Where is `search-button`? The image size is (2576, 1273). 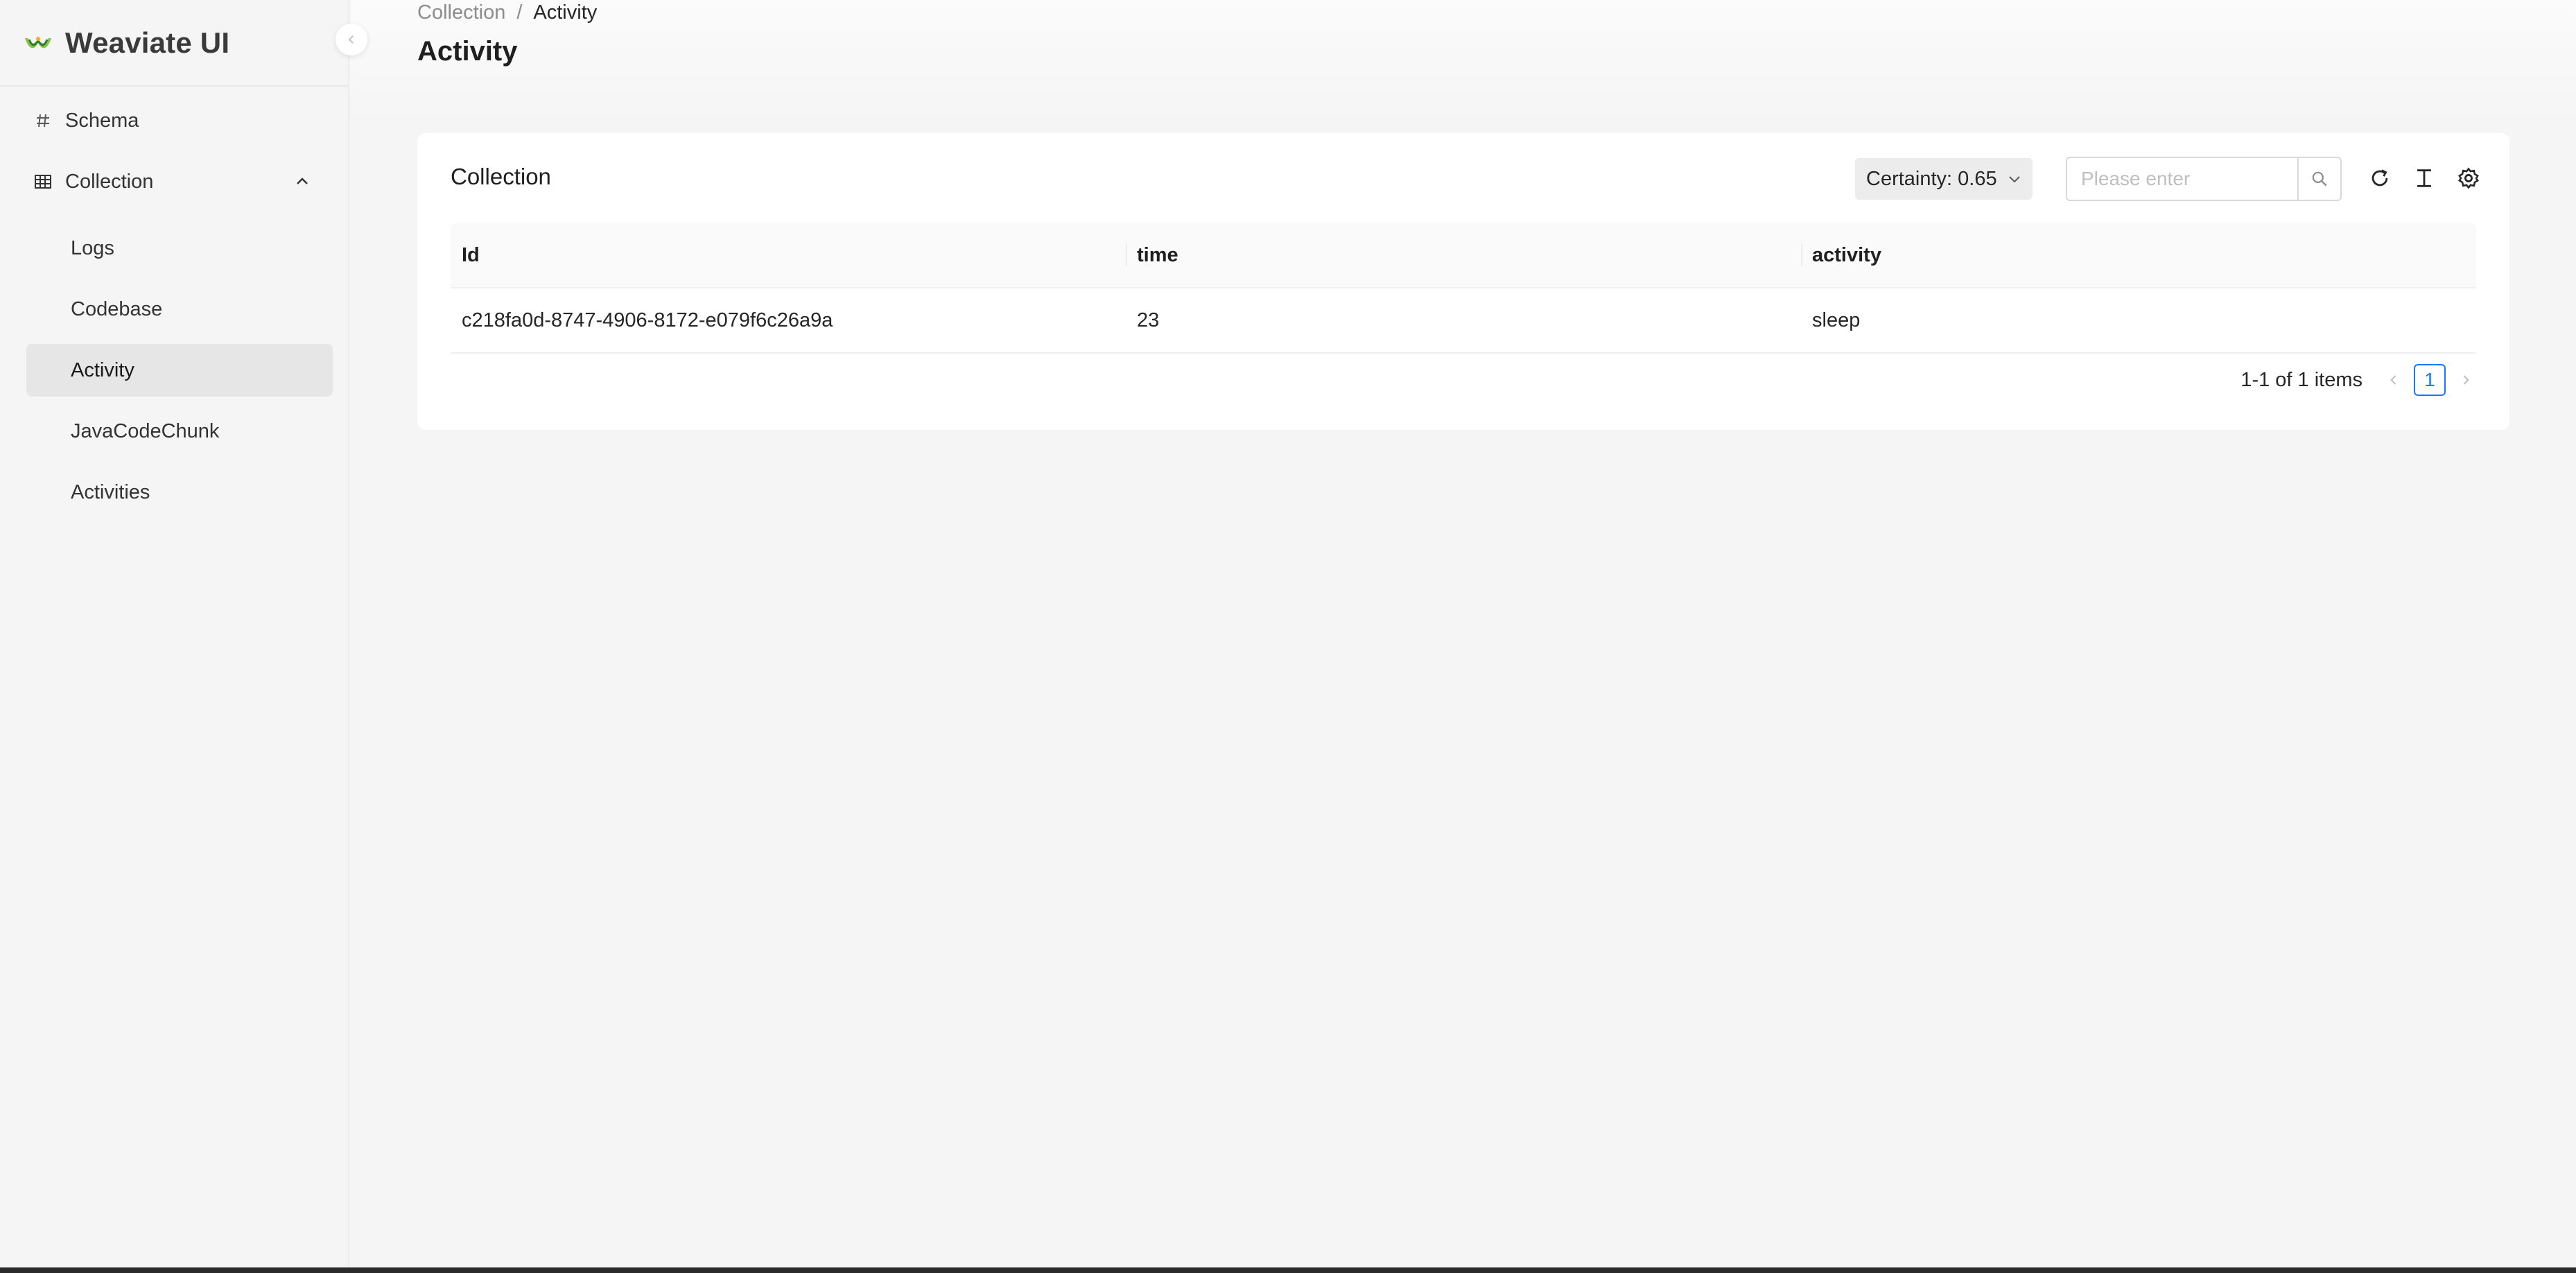
search-button is located at coordinates (2319, 179).